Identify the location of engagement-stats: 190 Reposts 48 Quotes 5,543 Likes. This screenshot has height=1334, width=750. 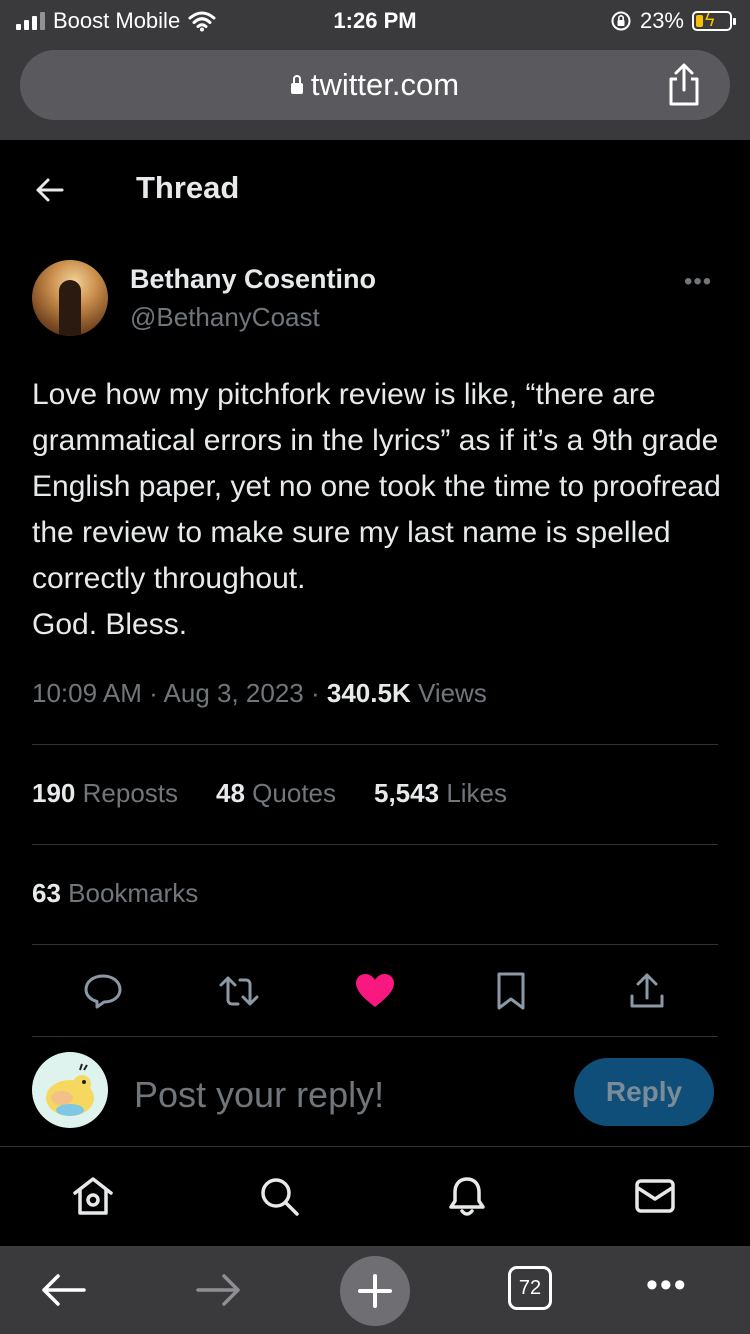
(269, 793).